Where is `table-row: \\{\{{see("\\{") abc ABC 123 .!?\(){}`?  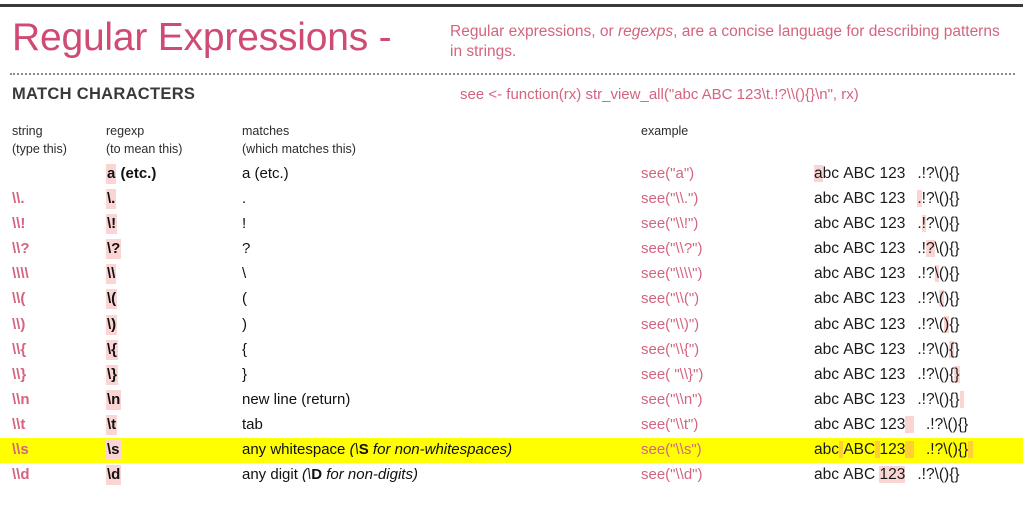 table-row: \\{\{{see("\\{") abc ABC 123 .!?\(){} is located at coordinates (511, 350).